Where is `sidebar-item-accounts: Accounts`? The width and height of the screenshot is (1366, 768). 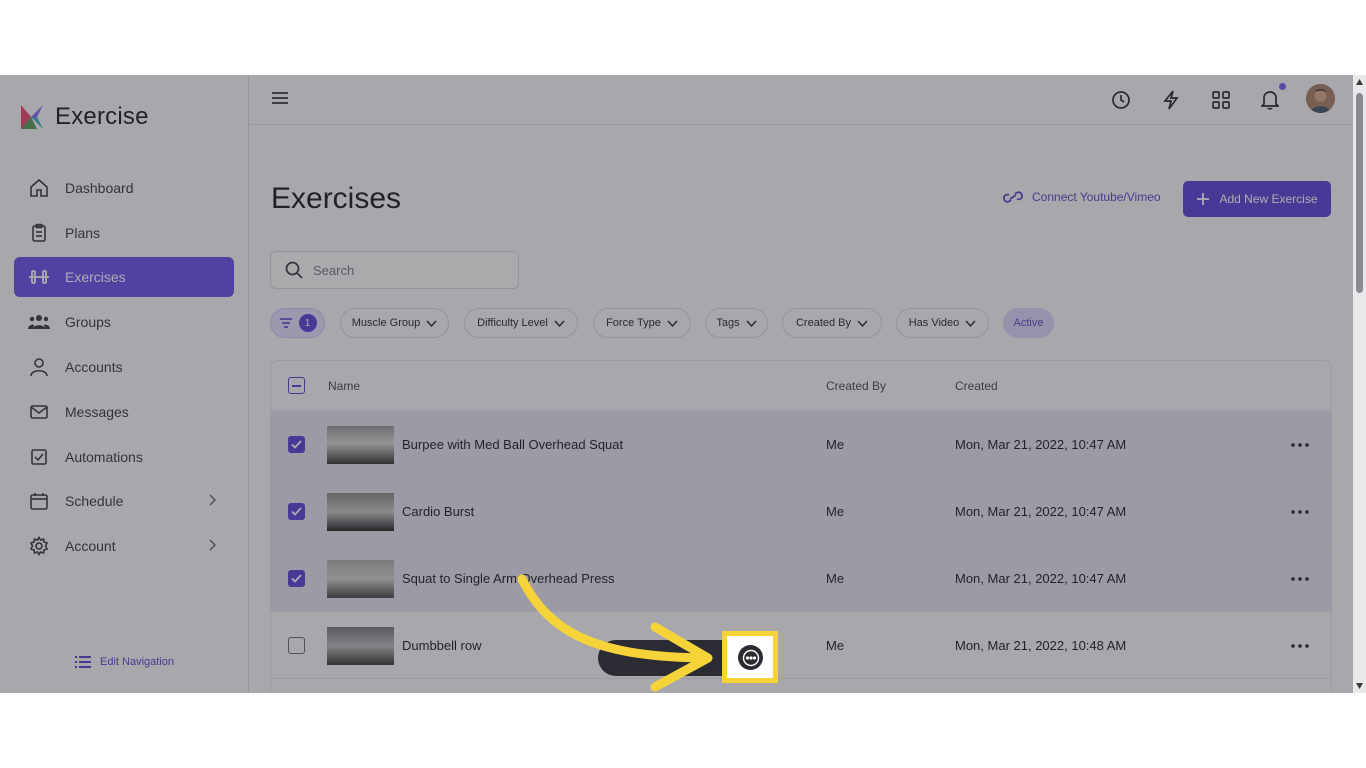
sidebar-item-accounts: Accounts is located at coordinates (124, 367).